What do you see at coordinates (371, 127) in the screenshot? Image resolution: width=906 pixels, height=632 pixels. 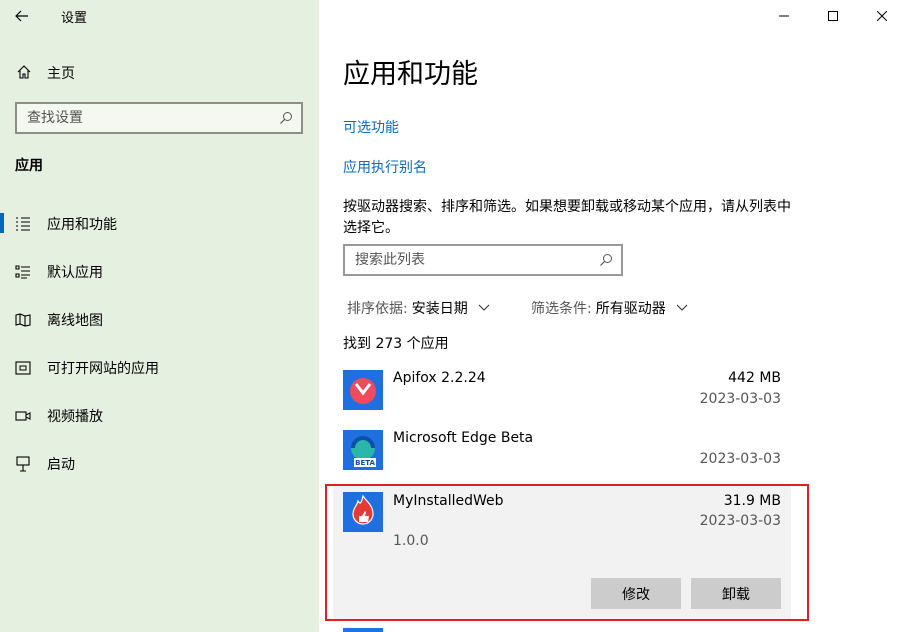 I see `optional-features-link: 可选功能` at bounding box center [371, 127].